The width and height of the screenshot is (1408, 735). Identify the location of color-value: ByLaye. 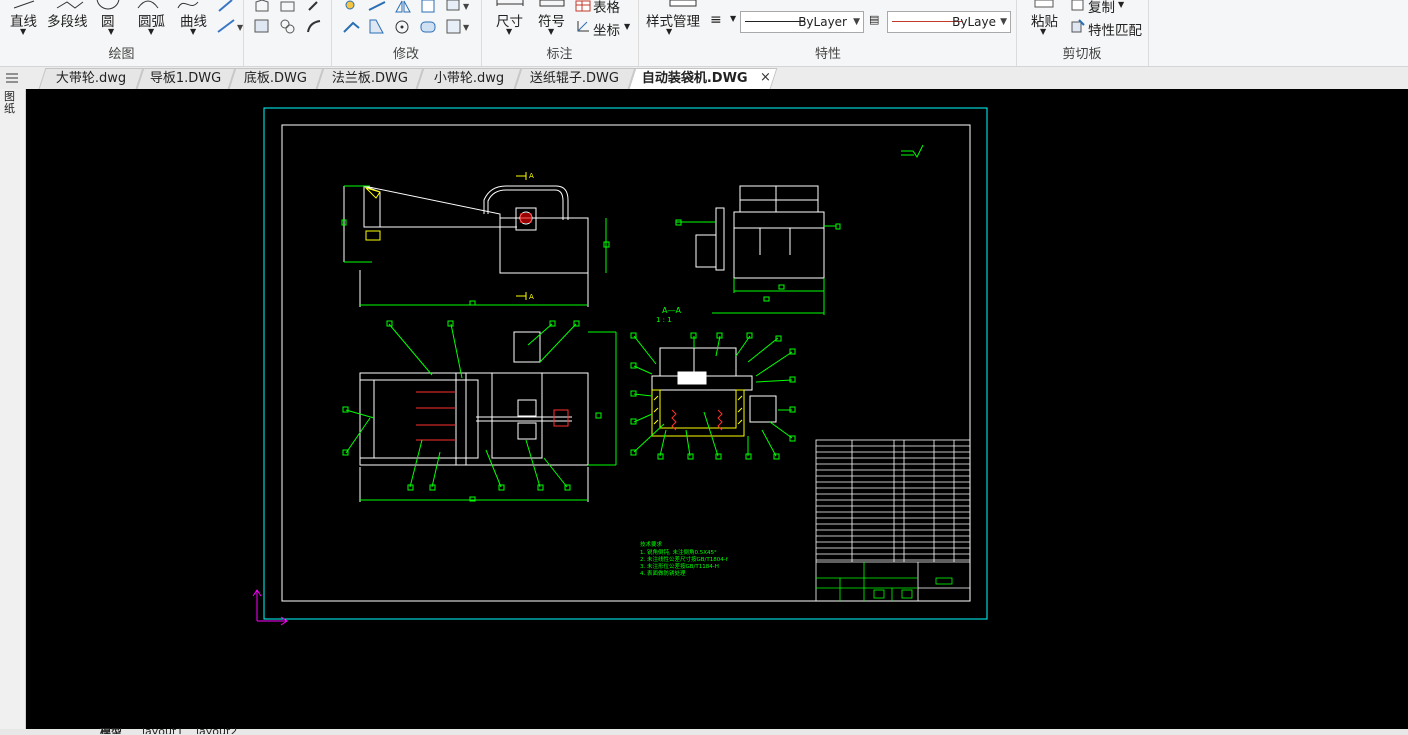
(974, 22).